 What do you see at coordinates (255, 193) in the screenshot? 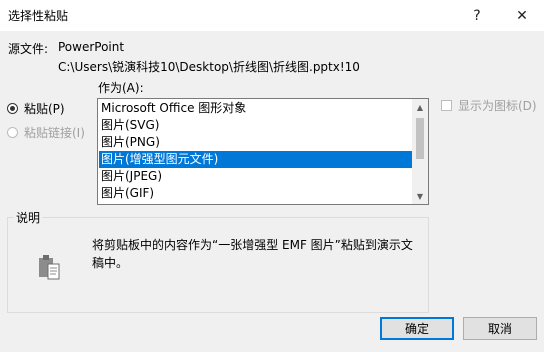
I see `format-item-gif: 图片(GIF)` at bounding box center [255, 193].